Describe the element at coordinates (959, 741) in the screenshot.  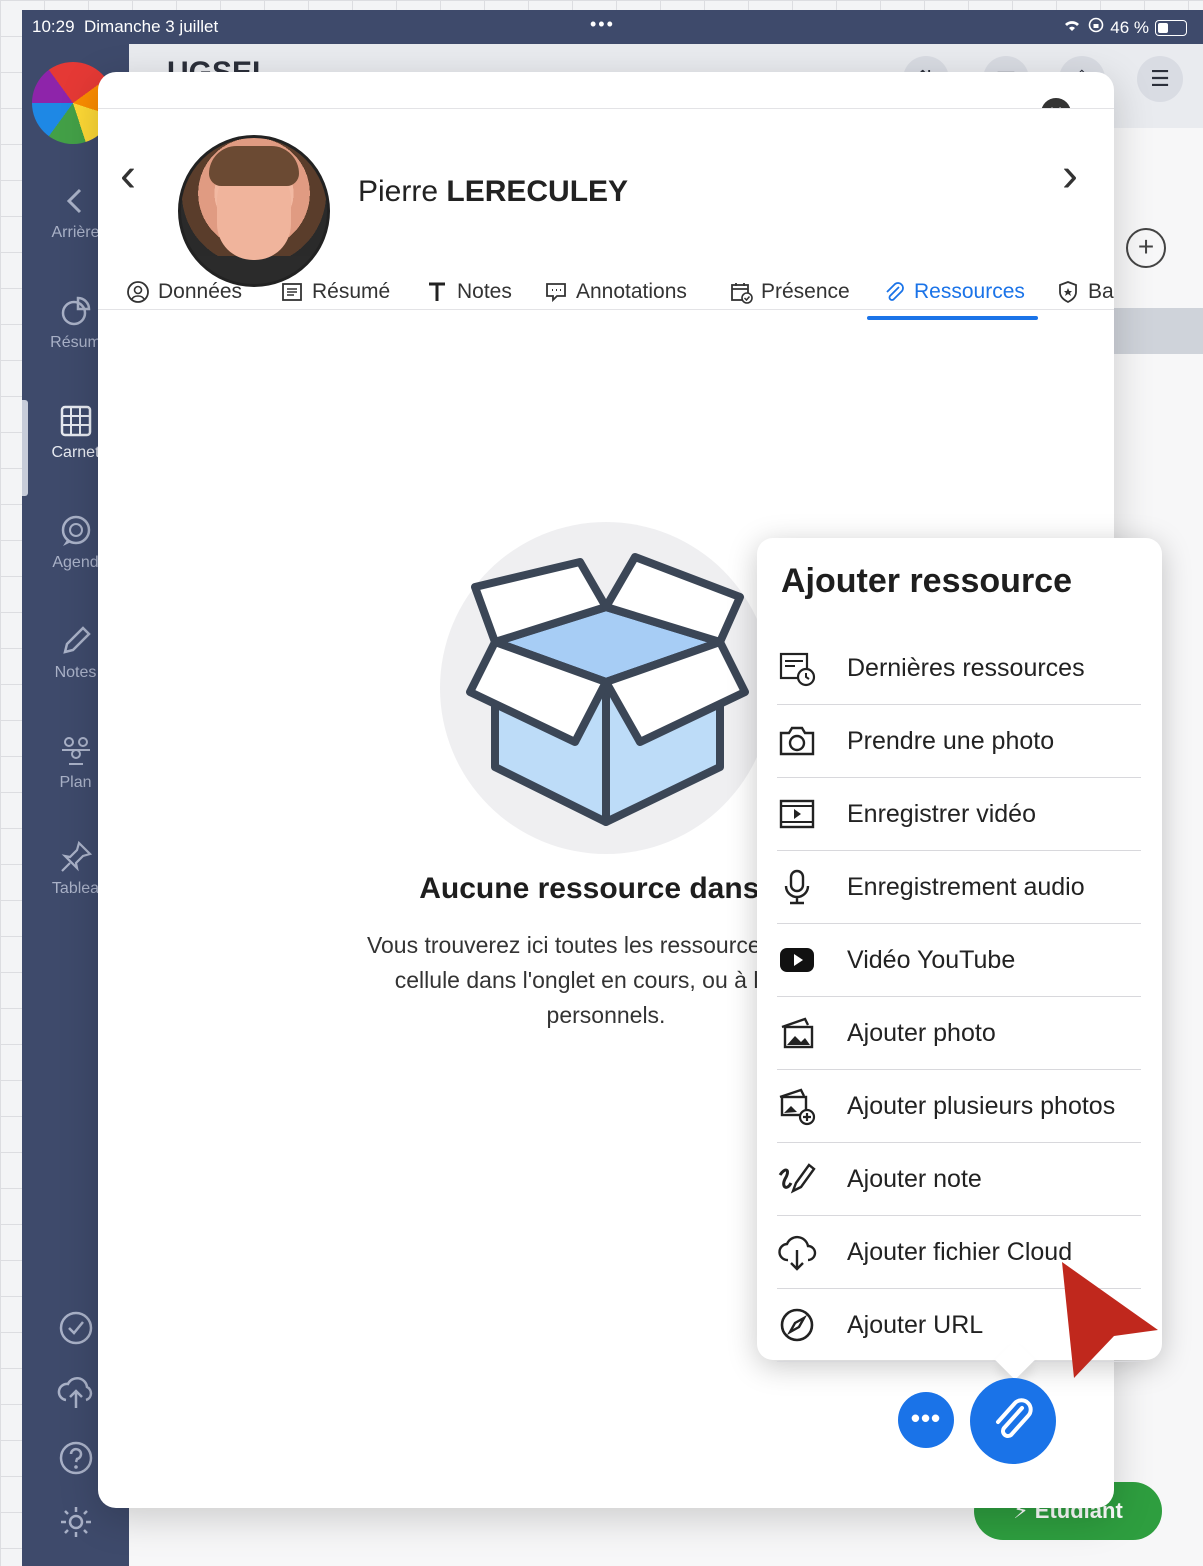
I see `menu-item-take-photo: Prendre une photo` at that location.